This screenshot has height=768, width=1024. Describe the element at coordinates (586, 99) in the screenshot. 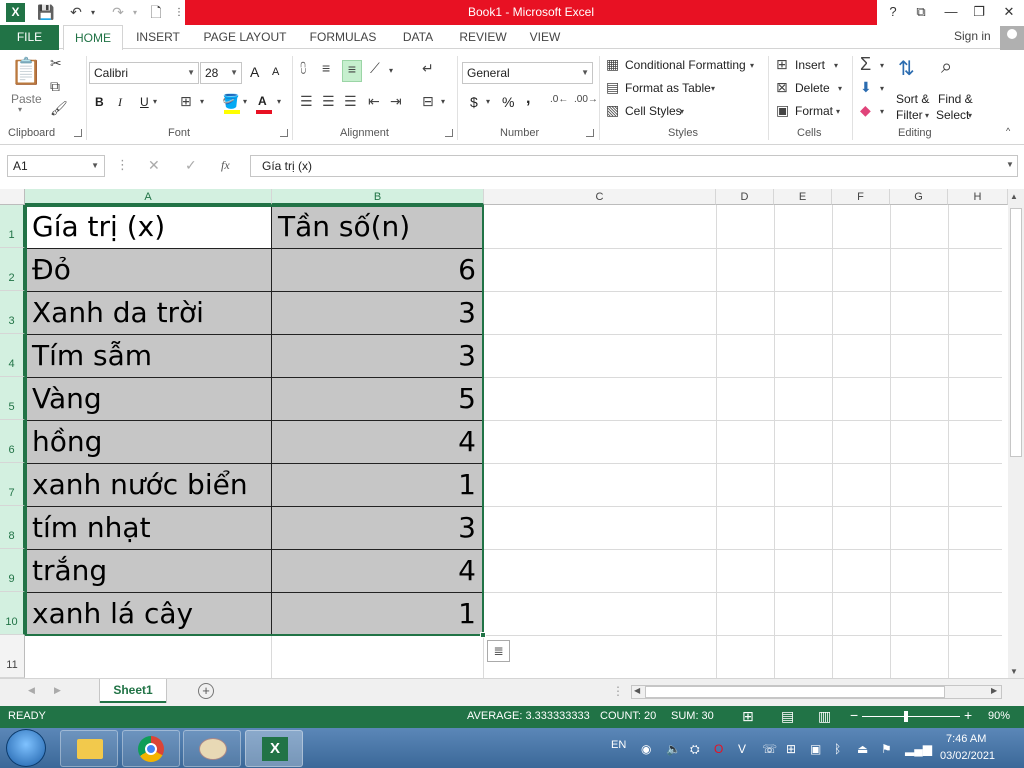

I see `decrease-decimal-icon: .00→` at that location.